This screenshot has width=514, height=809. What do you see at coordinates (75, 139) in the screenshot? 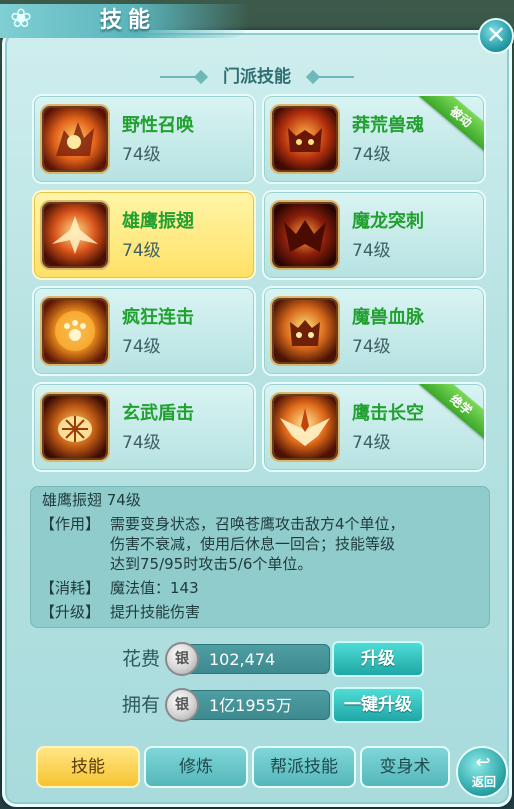
I see `wild-beast-icon` at bounding box center [75, 139].